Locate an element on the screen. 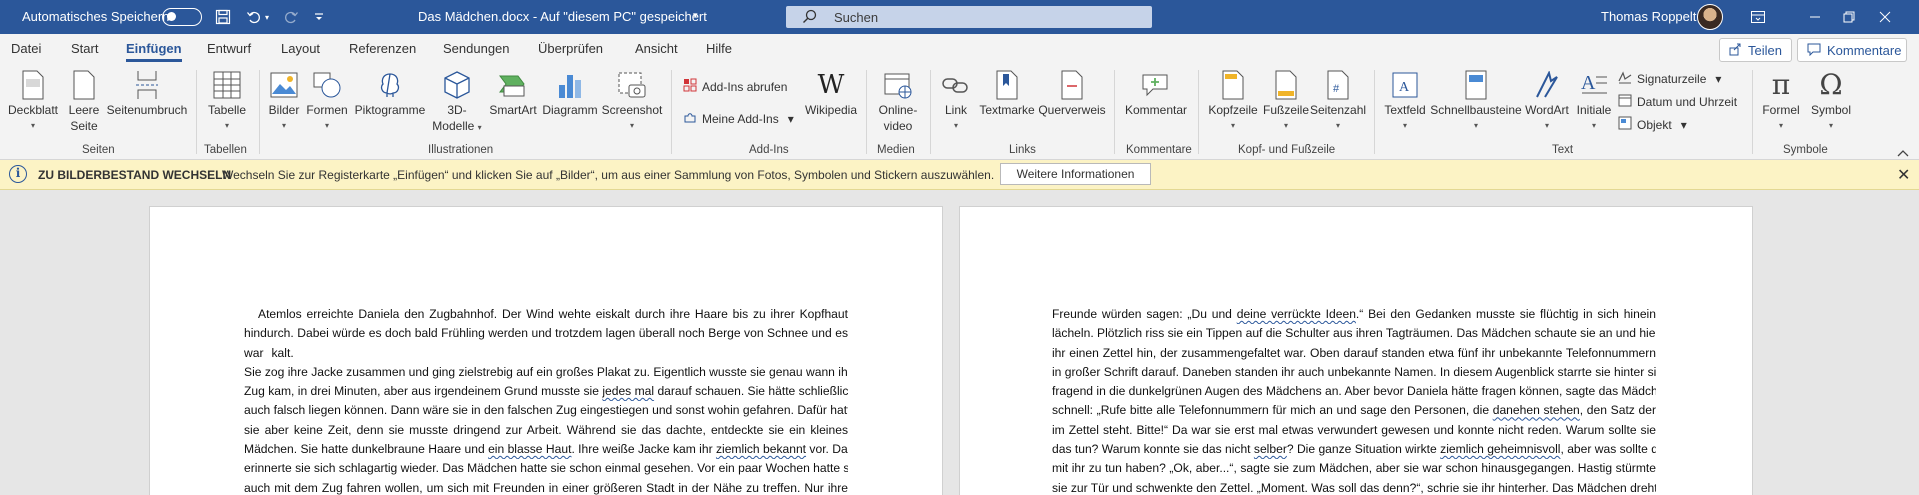 The width and height of the screenshot is (1919, 495). vertical-scrollbar is located at coordinates (1912, 343).